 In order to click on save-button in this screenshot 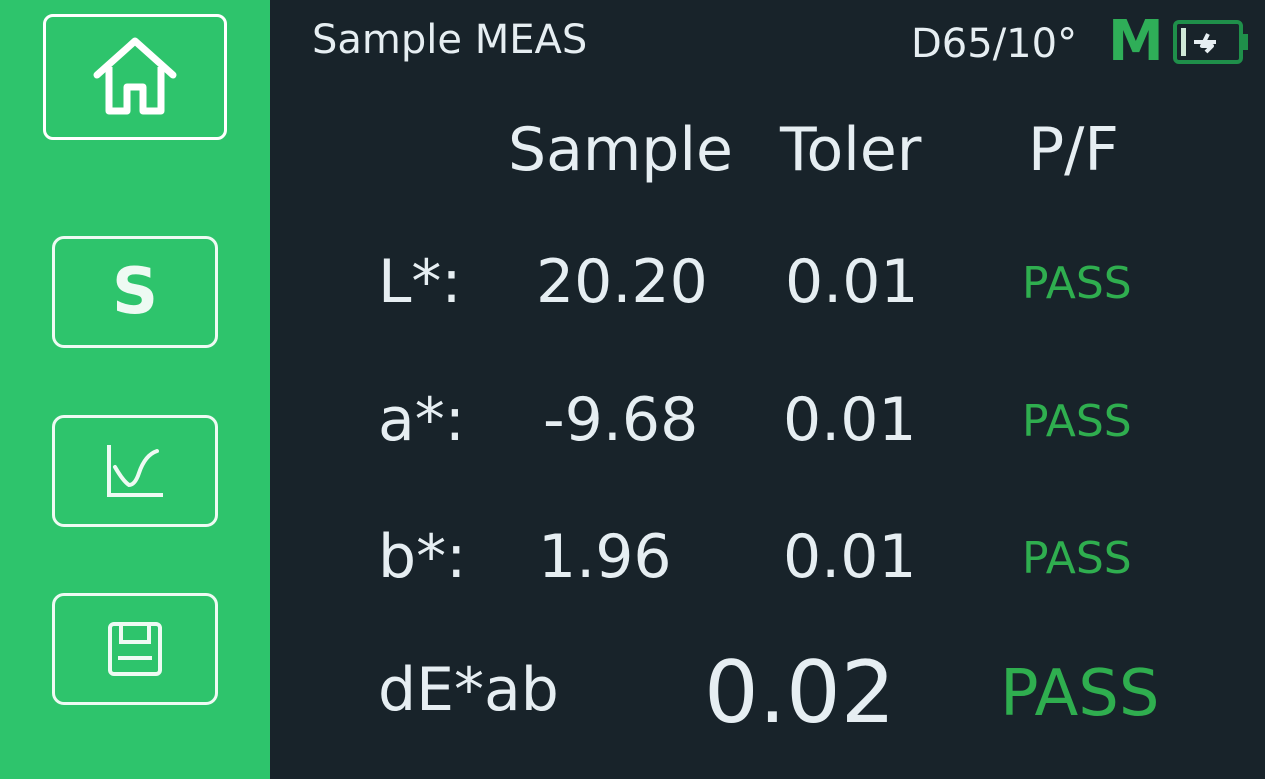, I will do `click(135, 649)`.